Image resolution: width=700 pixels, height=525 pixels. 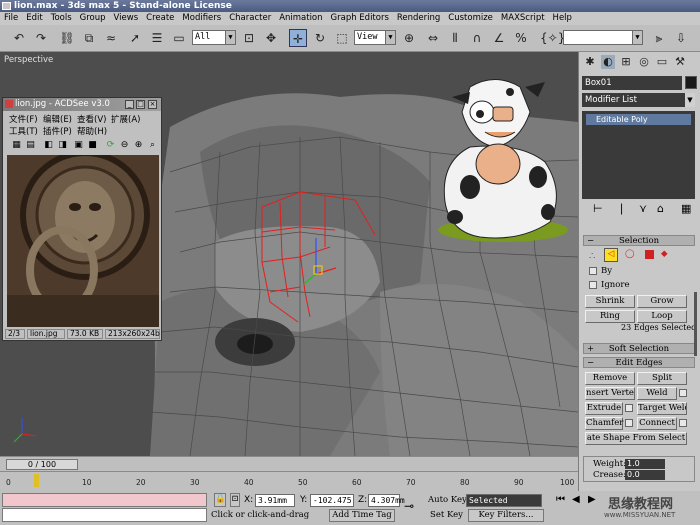 I want to click on unlink-icon: ⧉, so click(x=89, y=38).